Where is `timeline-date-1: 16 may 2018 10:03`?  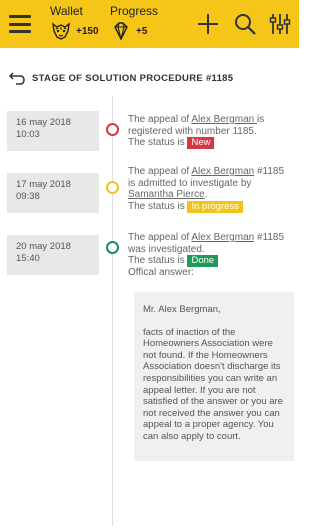
timeline-date-1: 16 may 2018 10:03 is located at coordinates (53, 131).